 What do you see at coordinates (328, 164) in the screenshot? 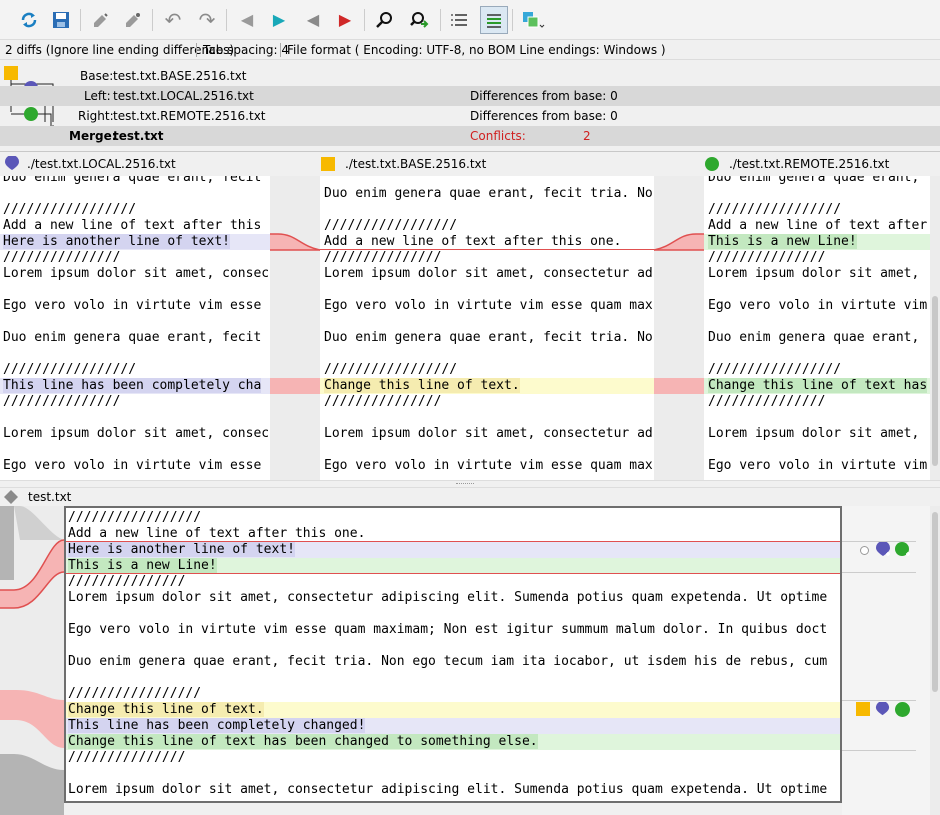
I see `base-icon` at bounding box center [328, 164].